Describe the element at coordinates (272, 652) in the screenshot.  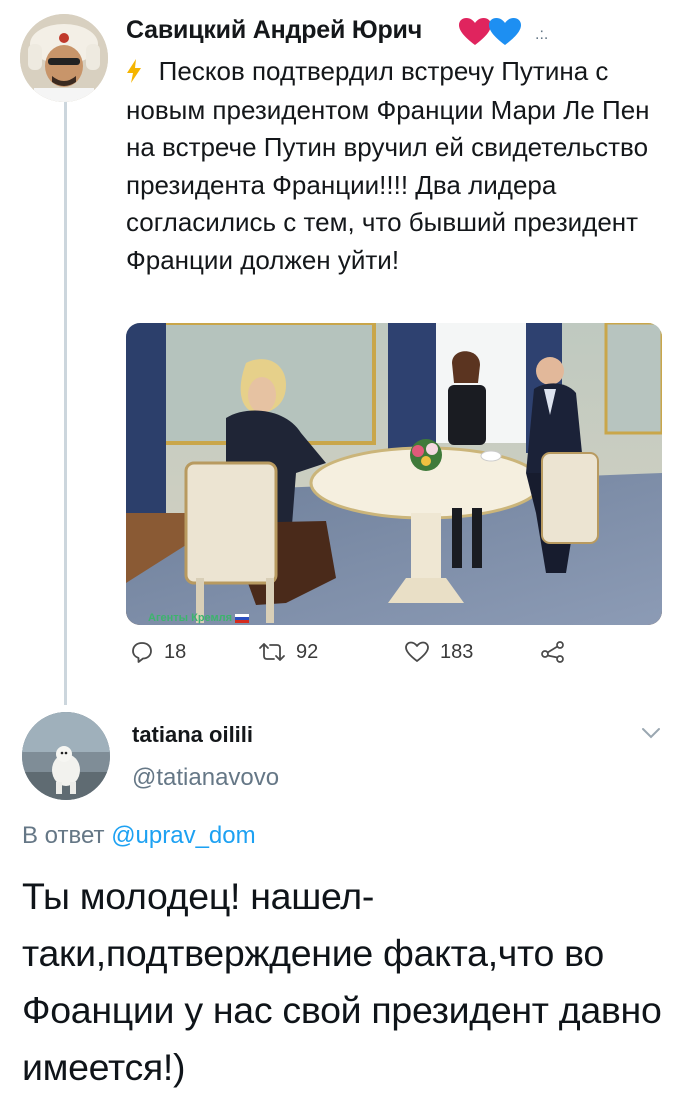
I see `retweet-icon` at that location.